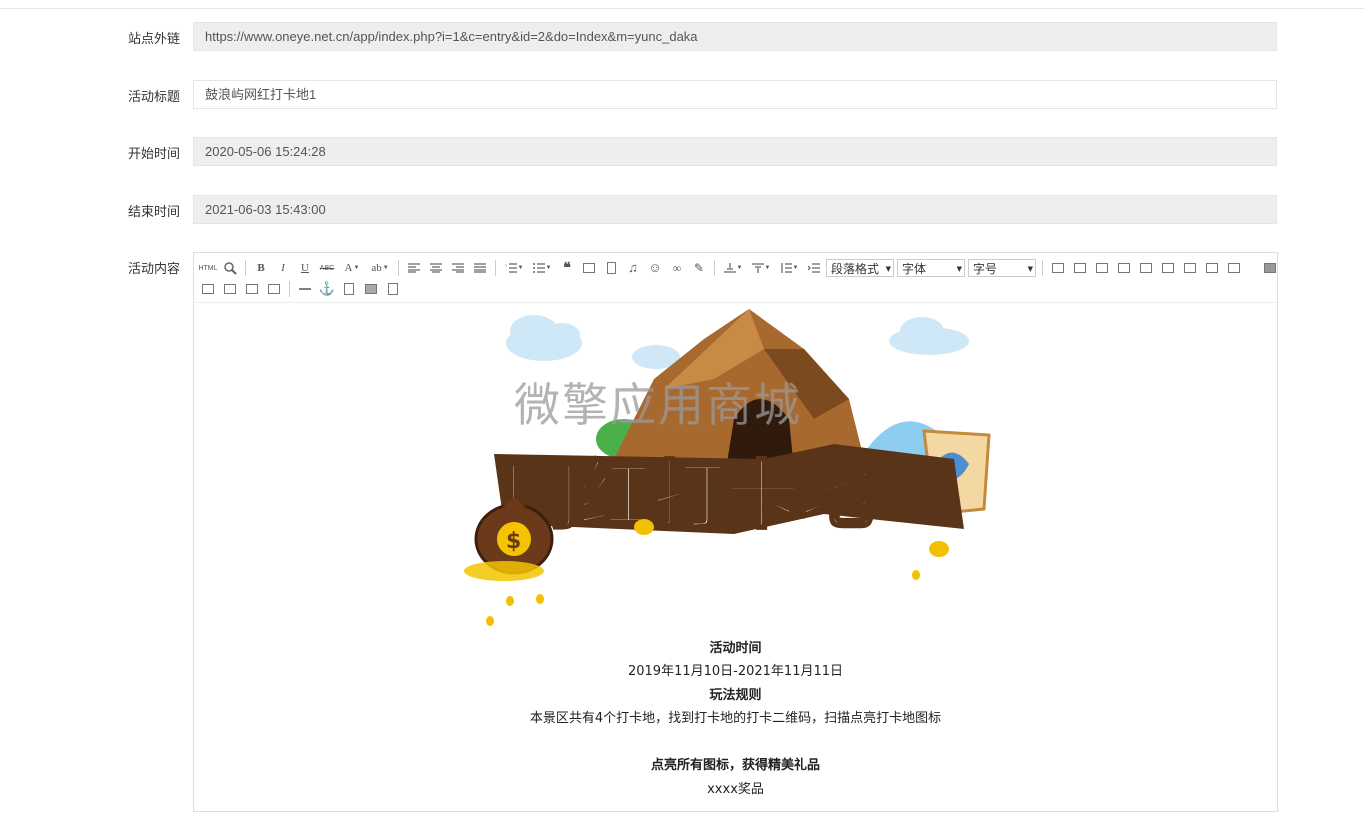 The image size is (1364, 813). Describe the element at coordinates (305, 268) in the screenshot. I see `underline-button: U` at that location.